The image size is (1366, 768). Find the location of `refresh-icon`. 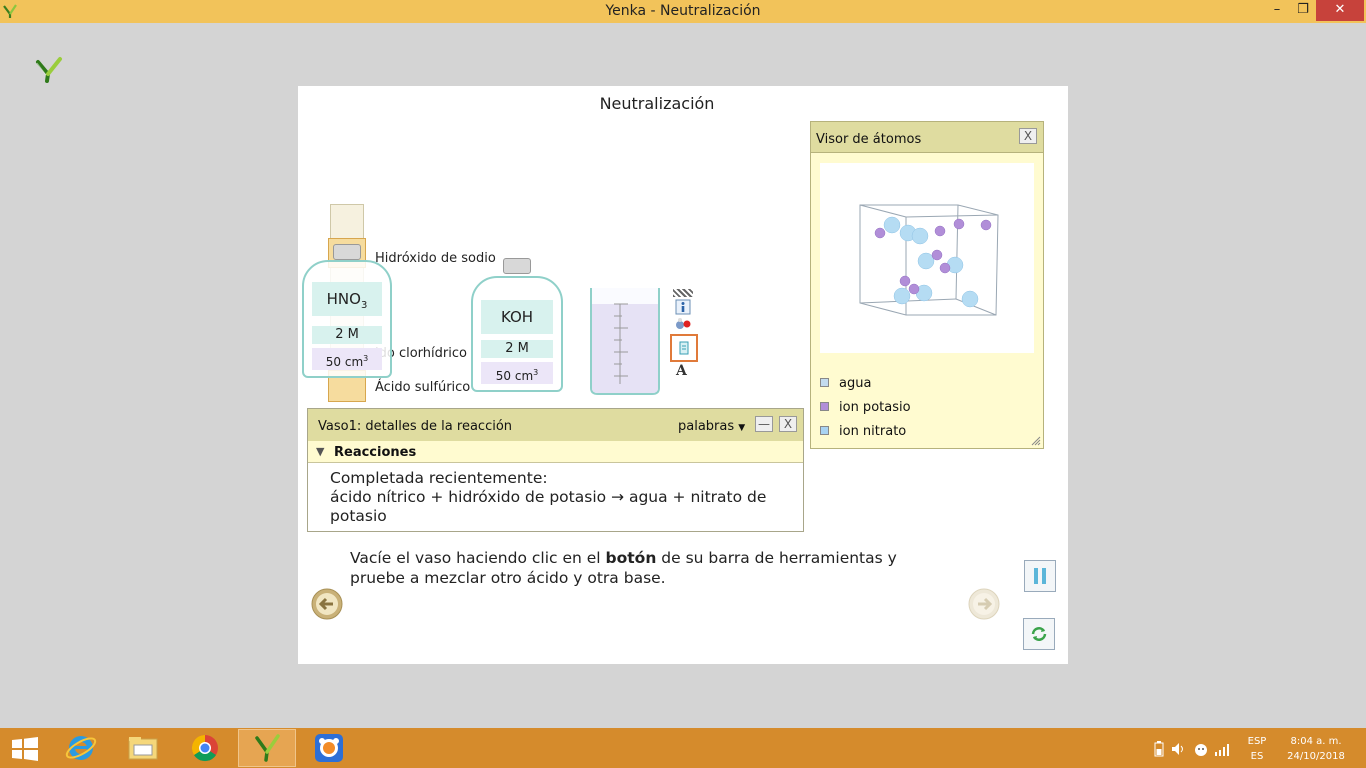

refresh-icon is located at coordinates (1039, 634).